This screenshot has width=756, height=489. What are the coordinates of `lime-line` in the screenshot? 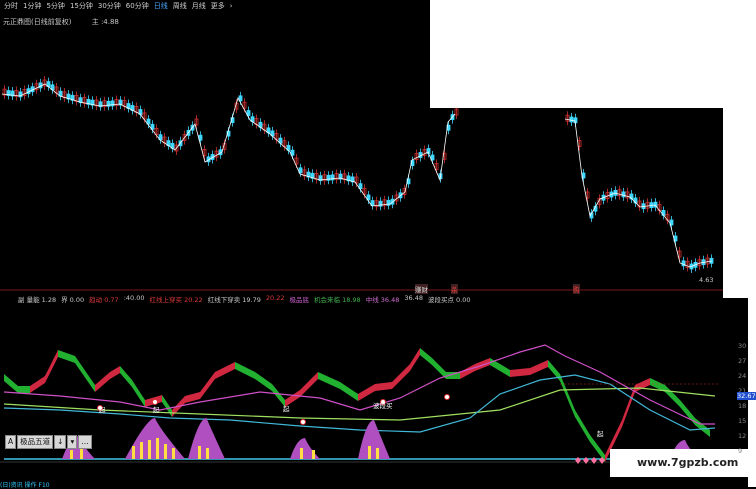 It's located at (359, 404).